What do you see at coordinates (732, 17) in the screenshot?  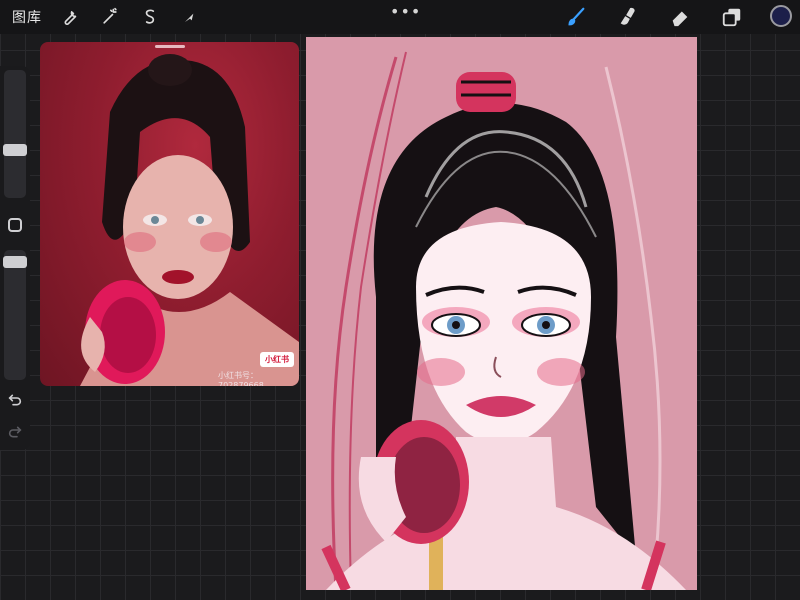 I see `layers-icon` at bounding box center [732, 17].